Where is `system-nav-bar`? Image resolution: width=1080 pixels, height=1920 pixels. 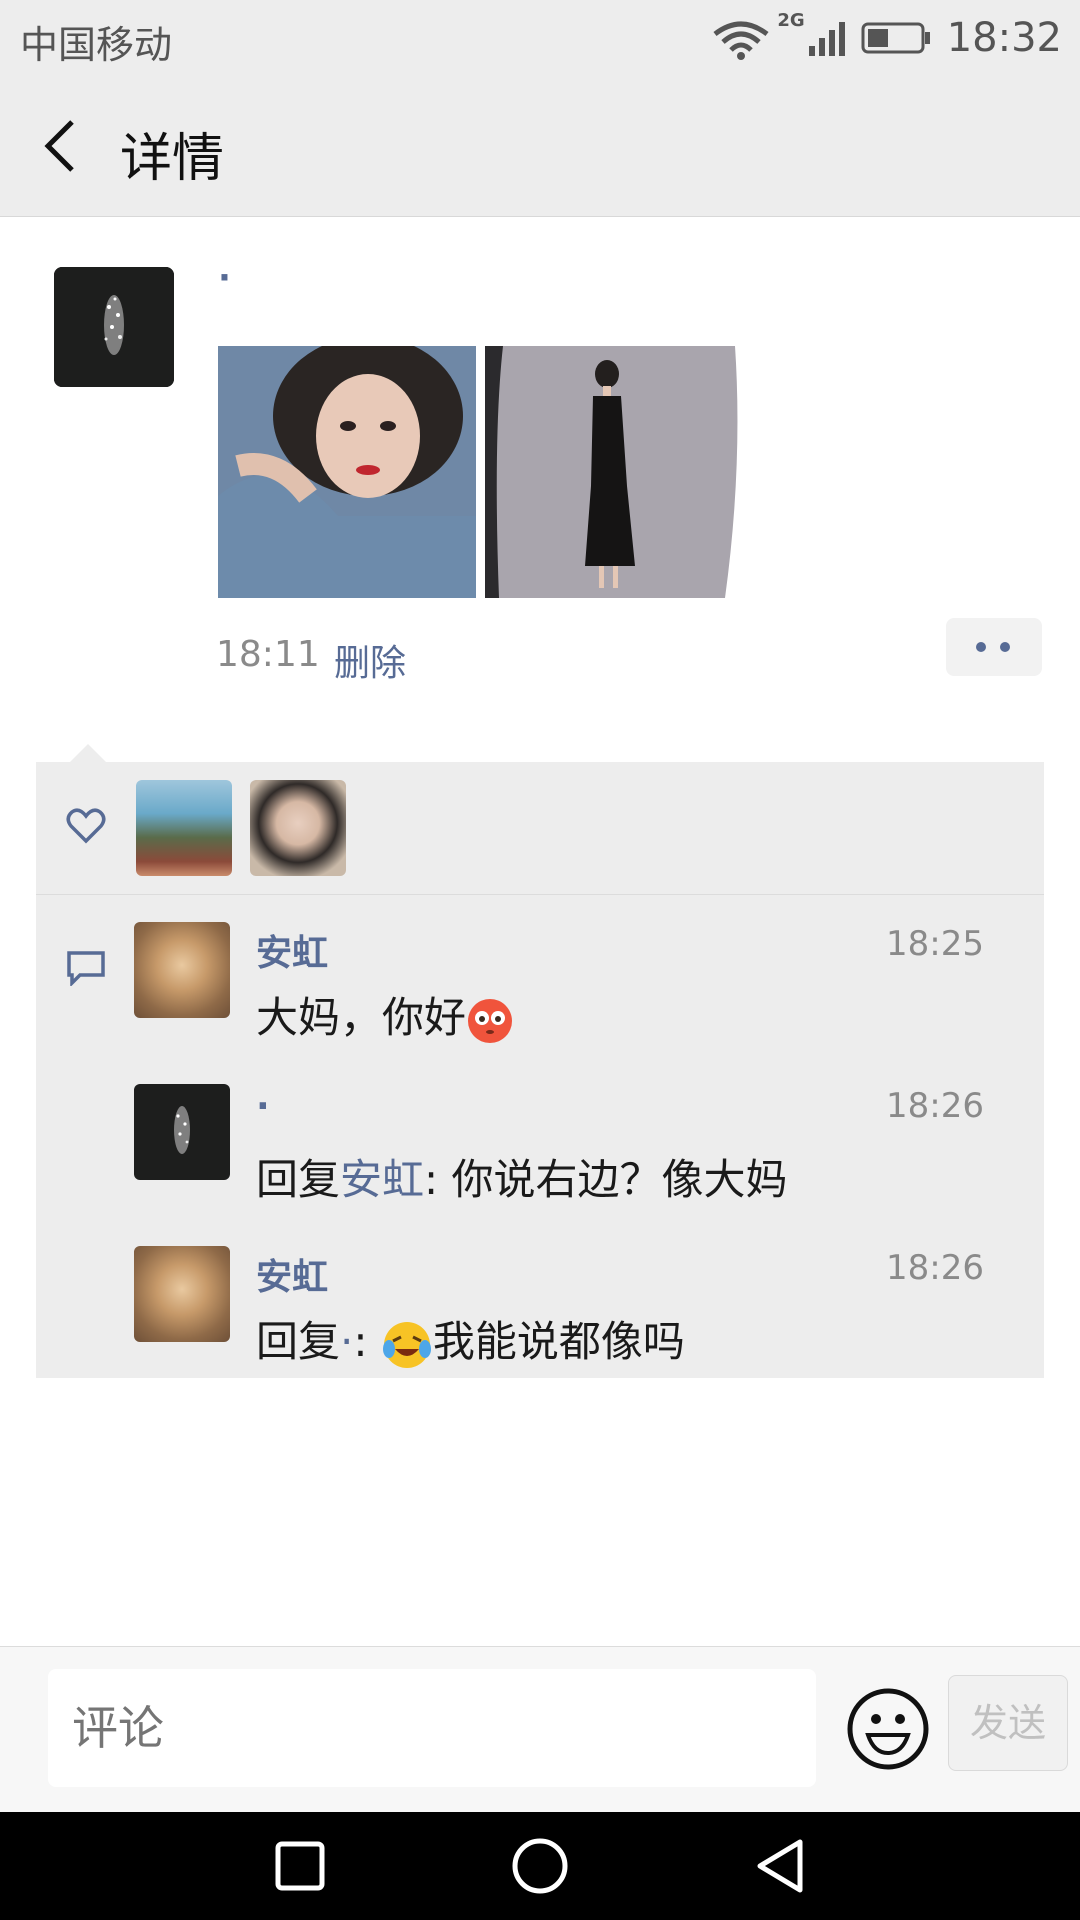 system-nav-bar is located at coordinates (540, 1866).